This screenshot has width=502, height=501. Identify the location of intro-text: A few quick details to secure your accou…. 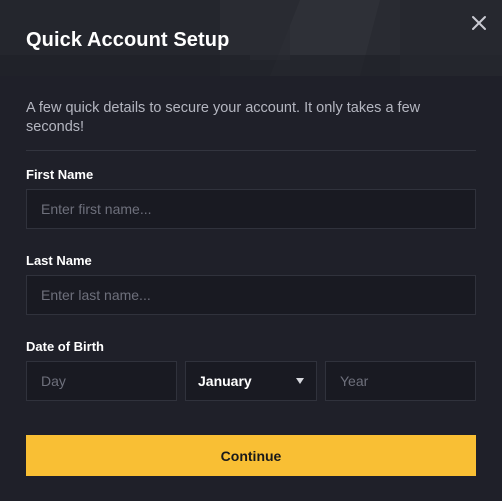
(223, 117).